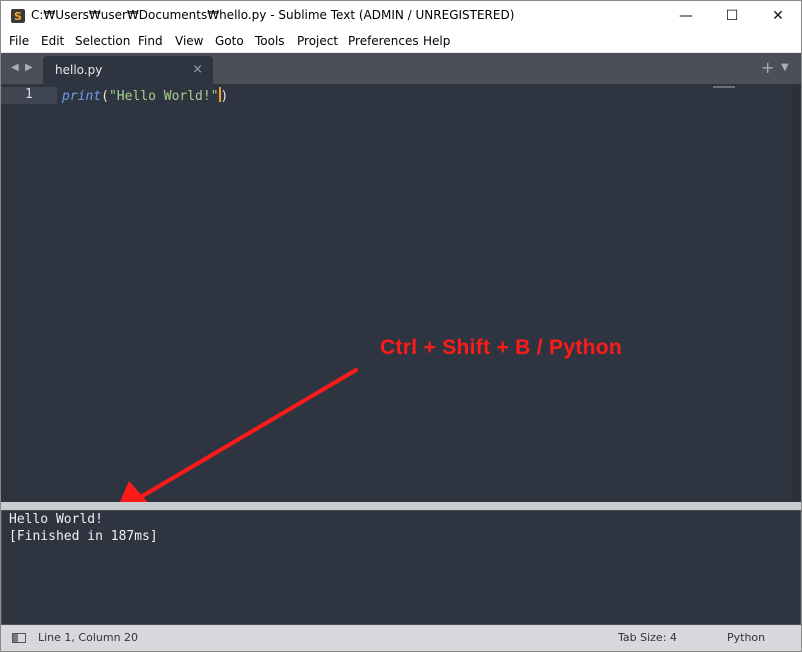 The image size is (802, 652). Describe the element at coordinates (88, 637) in the screenshot. I see `cursor-position: Line 1, Column 20` at that location.